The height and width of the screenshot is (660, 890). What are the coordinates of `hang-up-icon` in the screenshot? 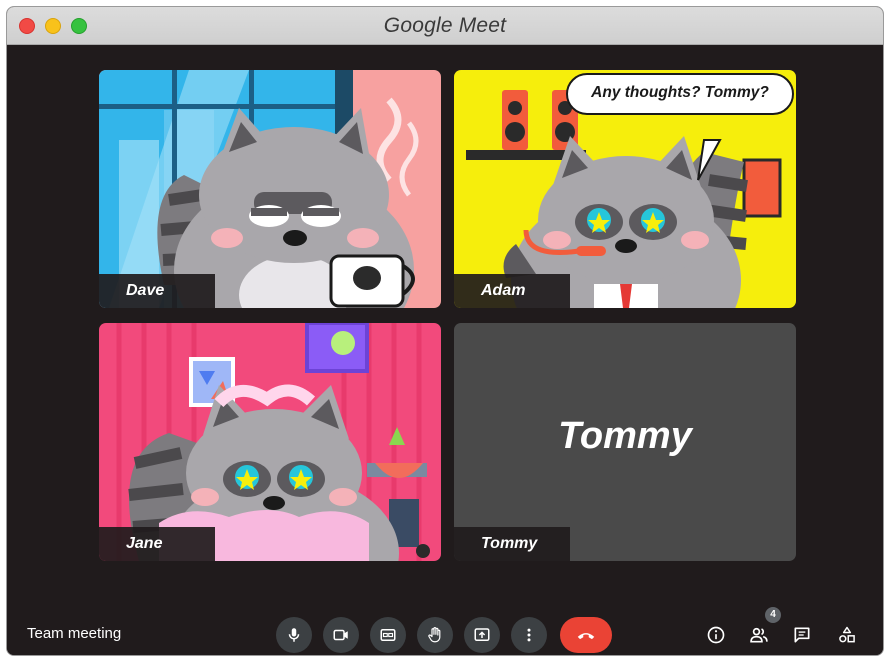 It's located at (586, 636).